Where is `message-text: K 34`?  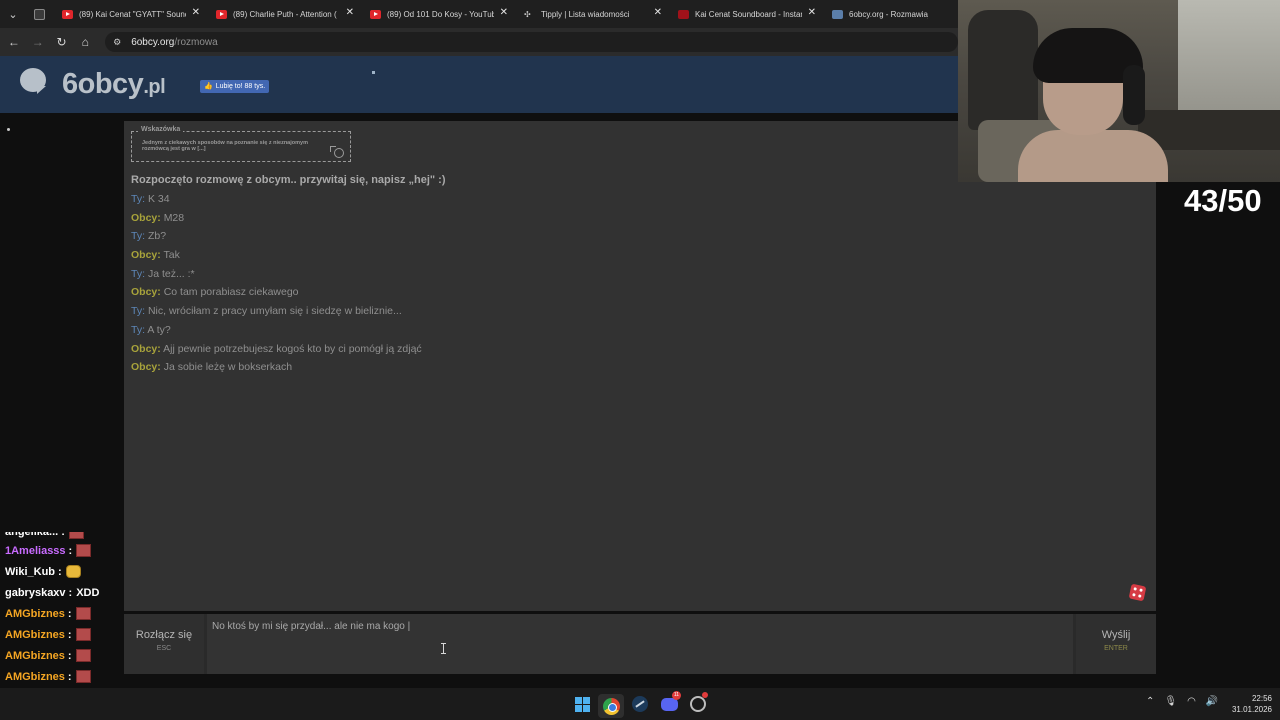
message-text: K 34 is located at coordinates (158, 199).